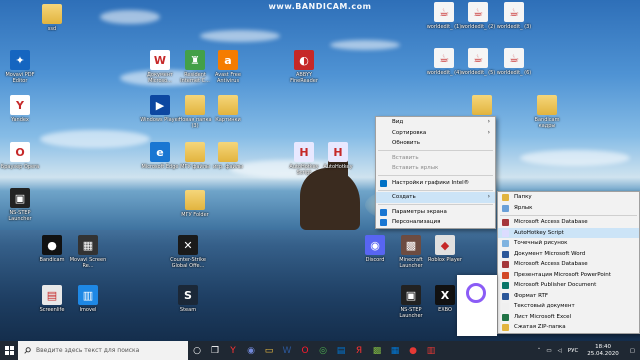 This screenshot has height=360, width=640. What do you see at coordinates (20, 109) in the screenshot?
I see `desktop-icon: Y Yandex` at bounding box center [20, 109].